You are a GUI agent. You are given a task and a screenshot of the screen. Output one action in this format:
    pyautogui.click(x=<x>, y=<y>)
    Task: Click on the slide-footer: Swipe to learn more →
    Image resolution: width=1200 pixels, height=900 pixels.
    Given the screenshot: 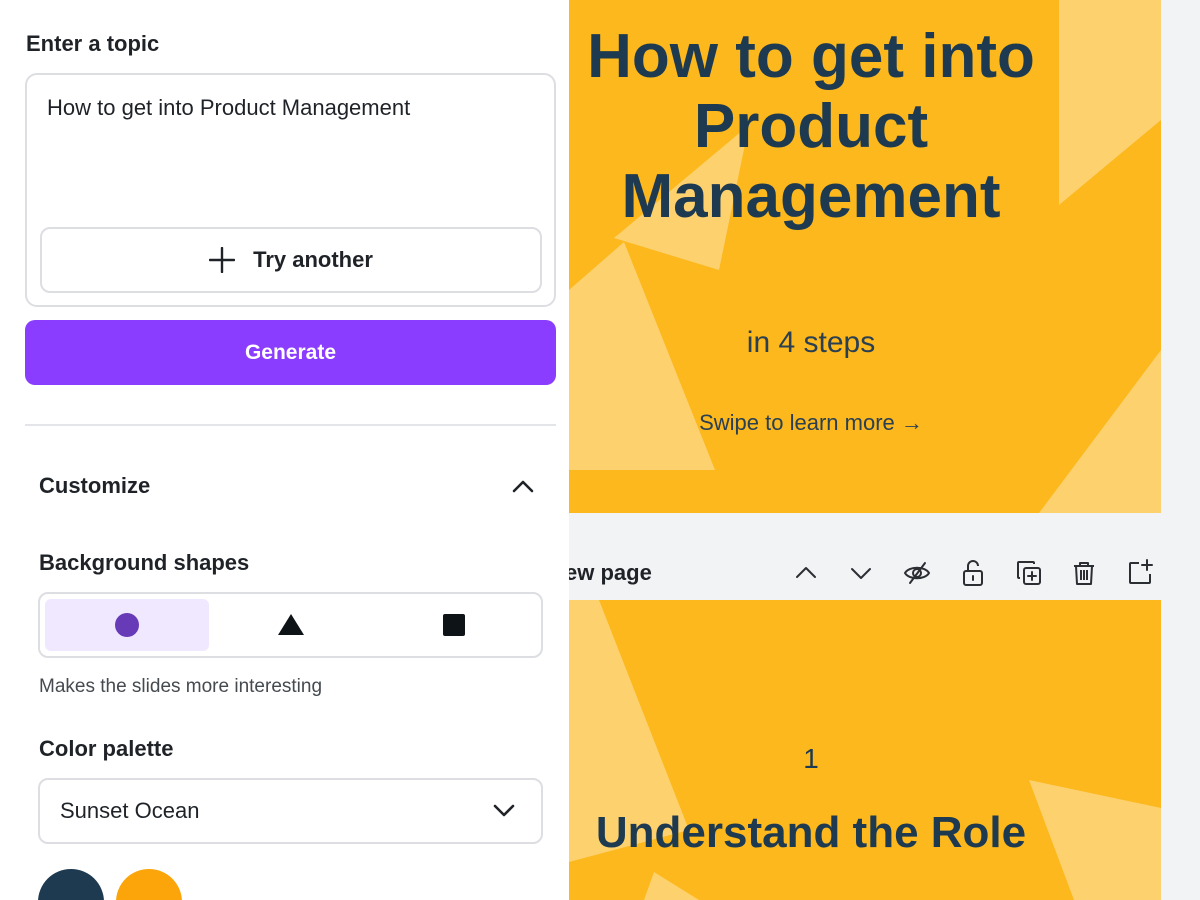 What is the action you would take?
    pyautogui.click(x=811, y=423)
    